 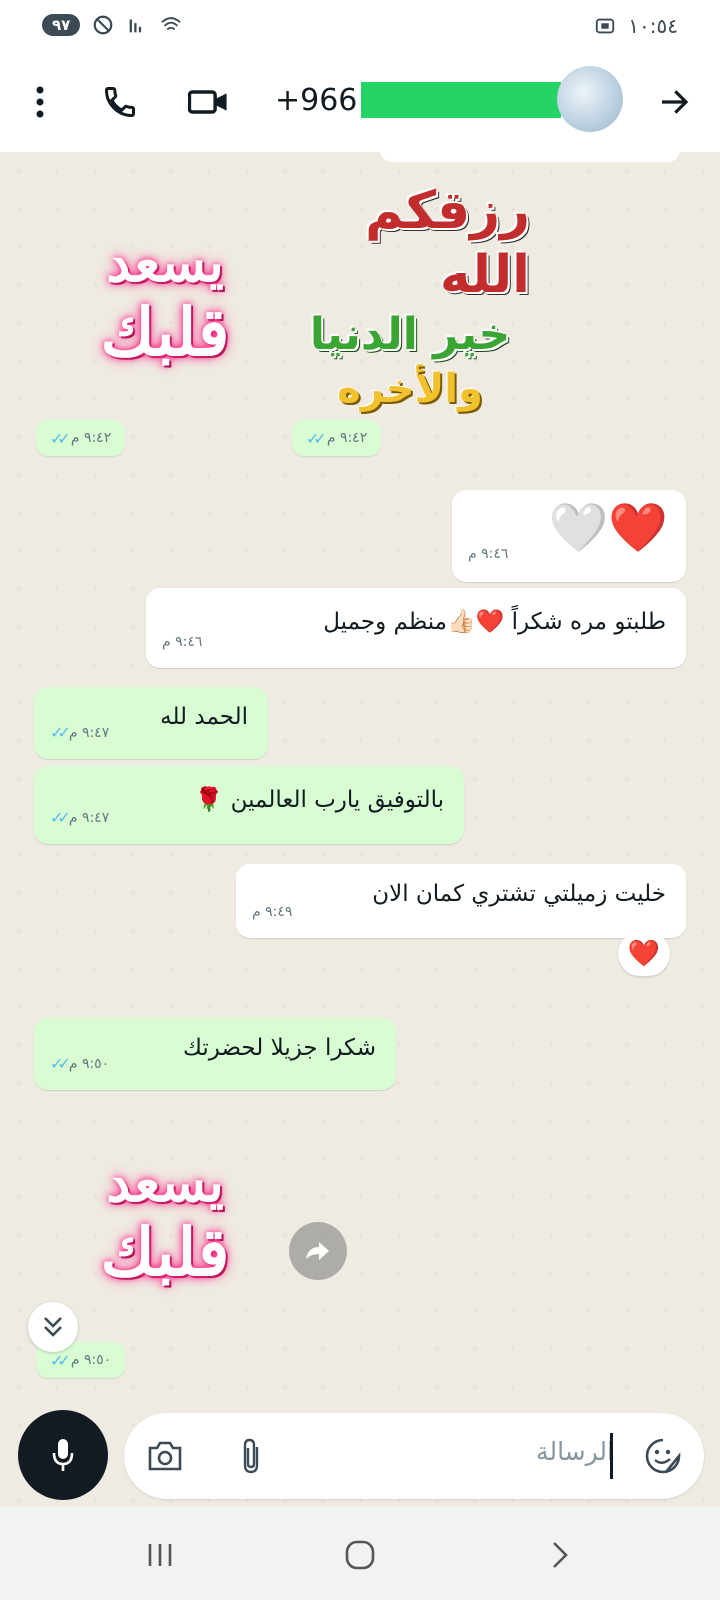 I want to click on video-call-icon, so click(x=208, y=102).